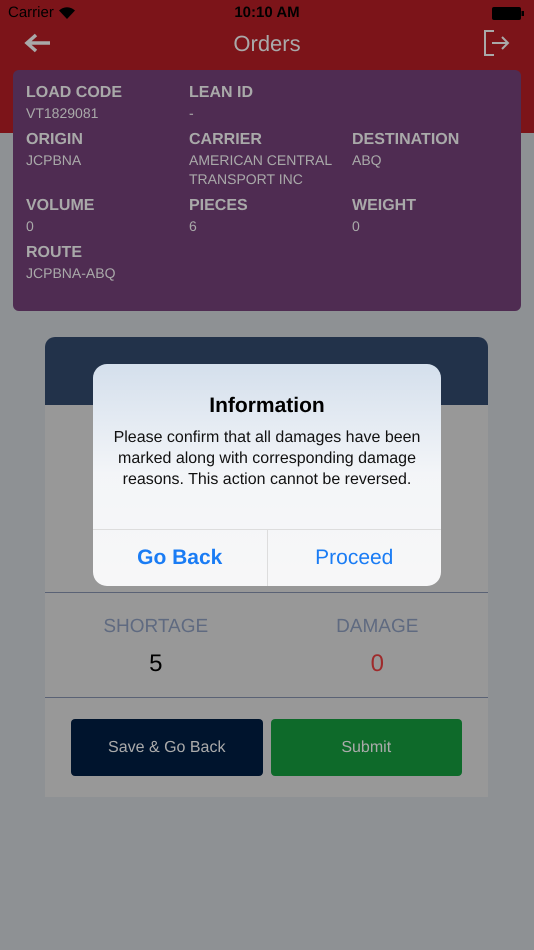  Describe the element at coordinates (61, 206) in the screenshot. I see `field-label: VOLUME` at that location.